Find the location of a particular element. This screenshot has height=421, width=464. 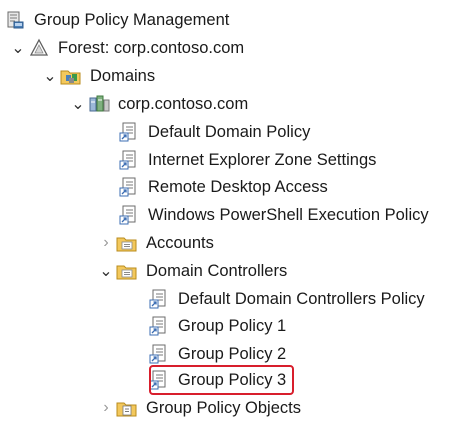

tree-node-gpo-link-selected: Group Policy 3 is located at coordinates (221, 380).